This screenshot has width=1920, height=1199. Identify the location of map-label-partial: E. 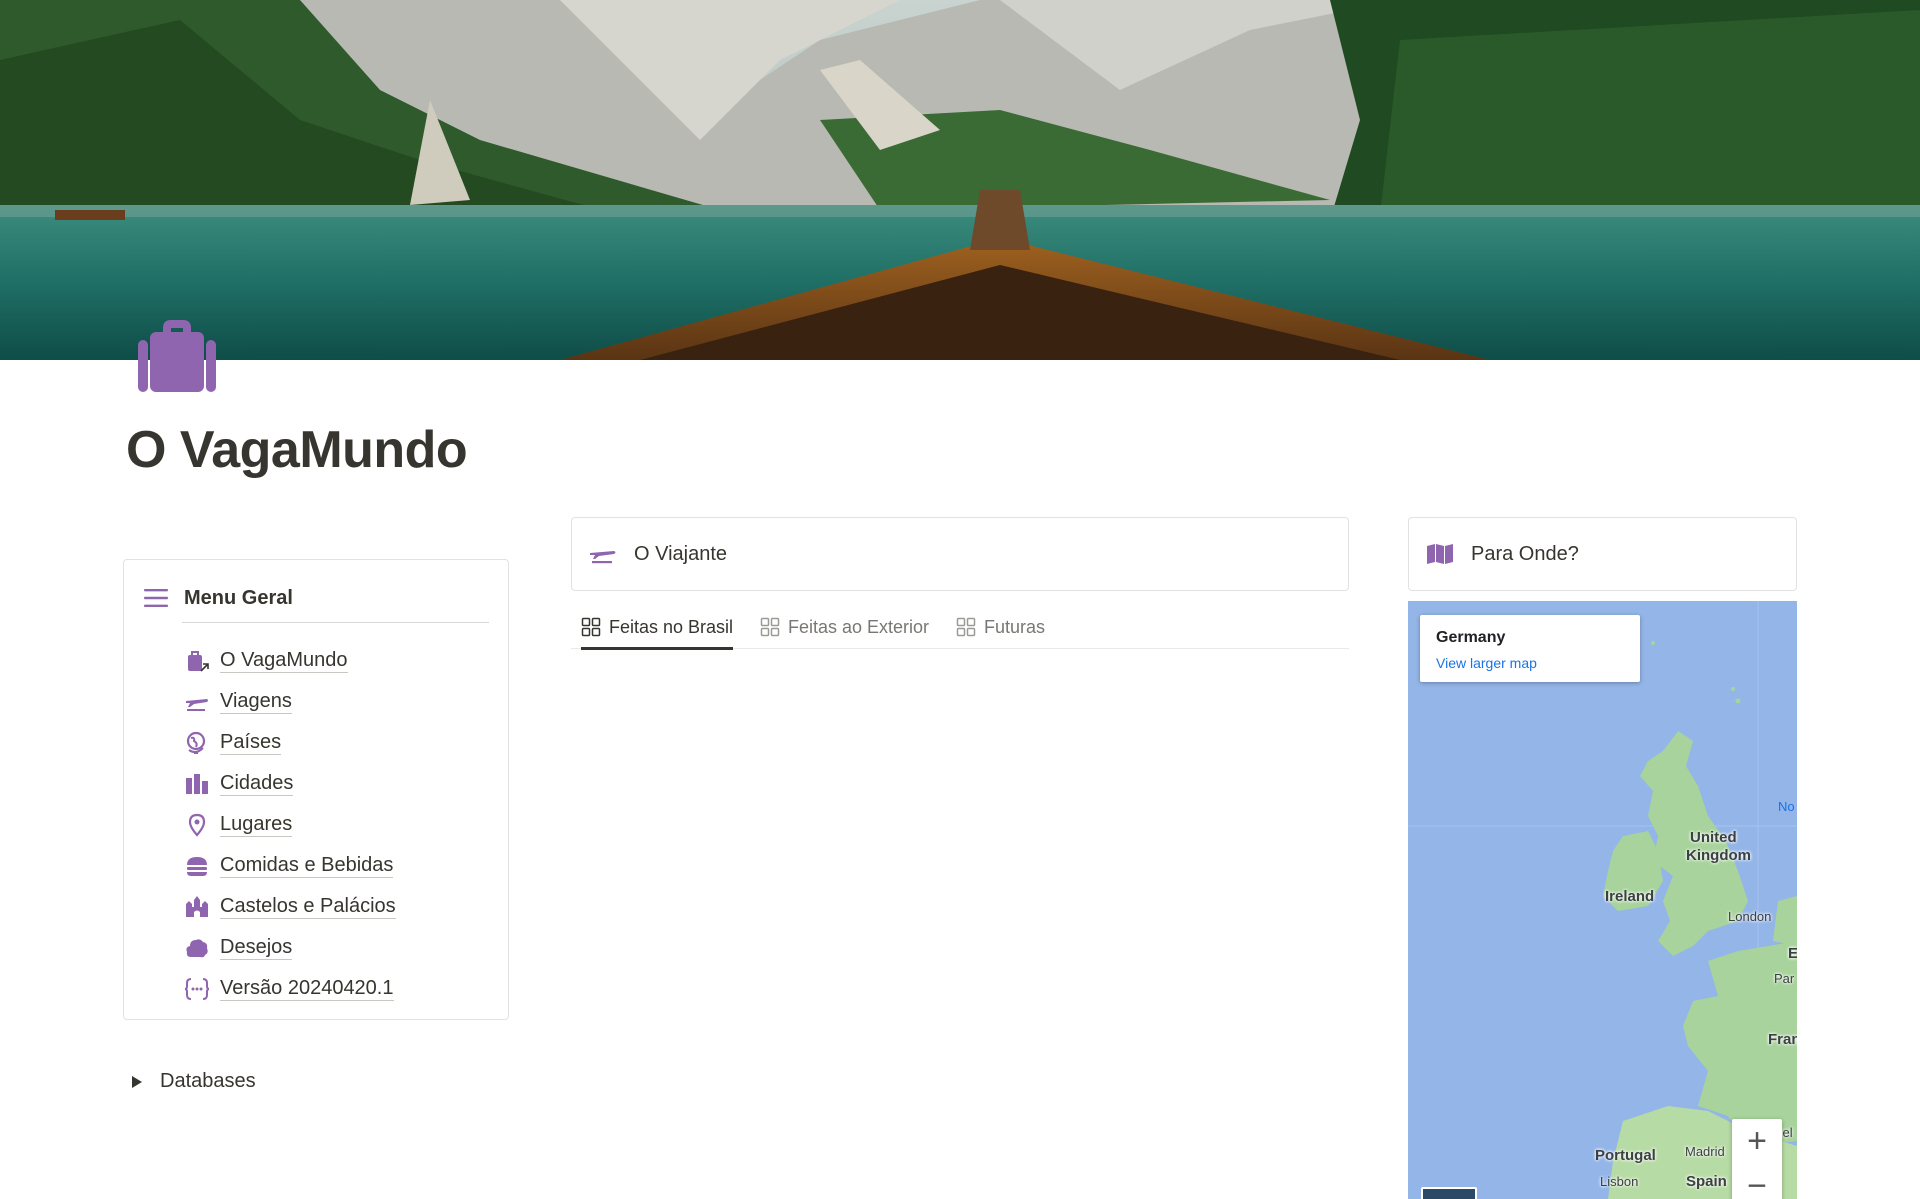
(1792, 953).